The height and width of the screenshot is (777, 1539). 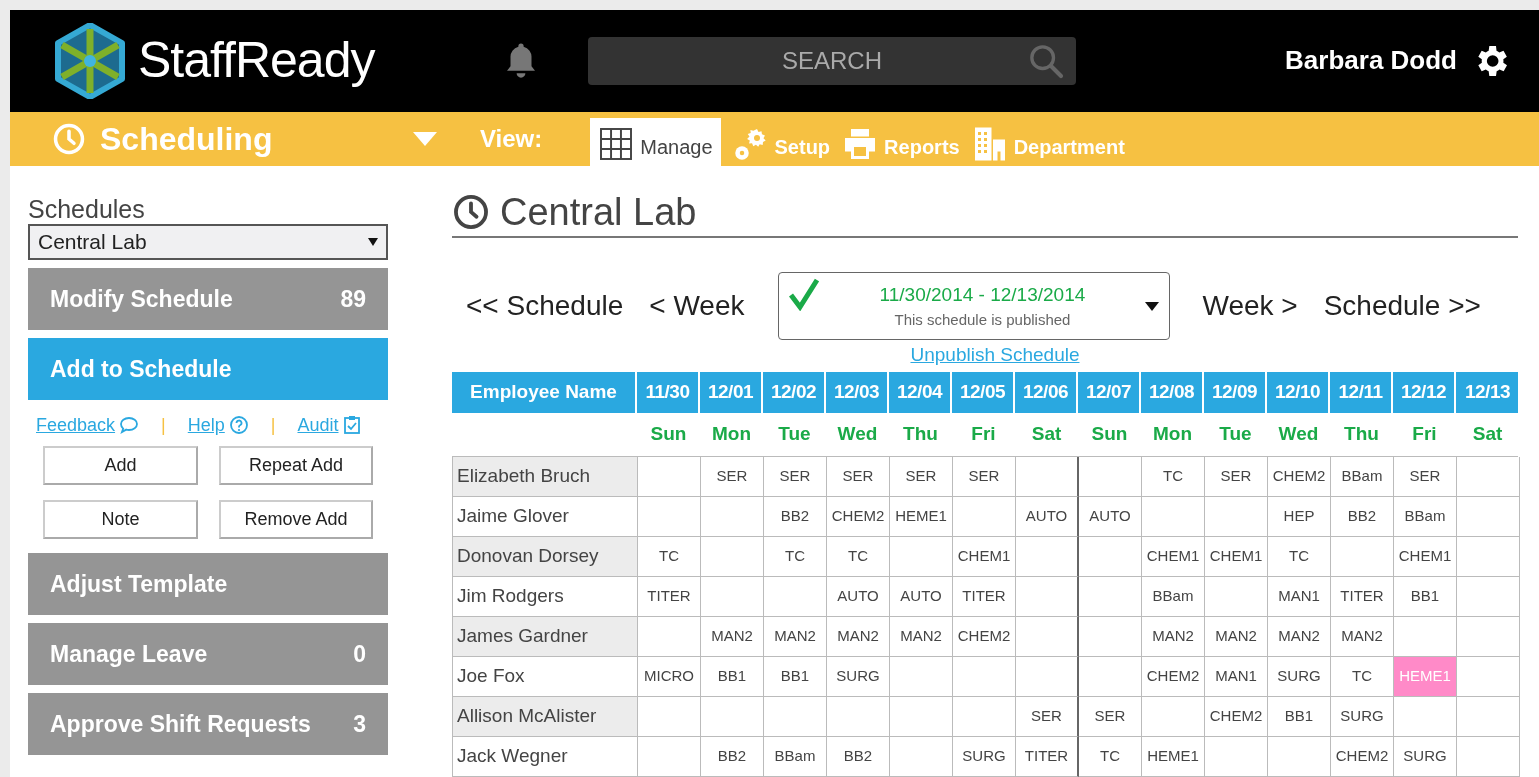 What do you see at coordinates (669, 677) in the screenshot?
I see `shift-cell: MICRO` at bounding box center [669, 677].